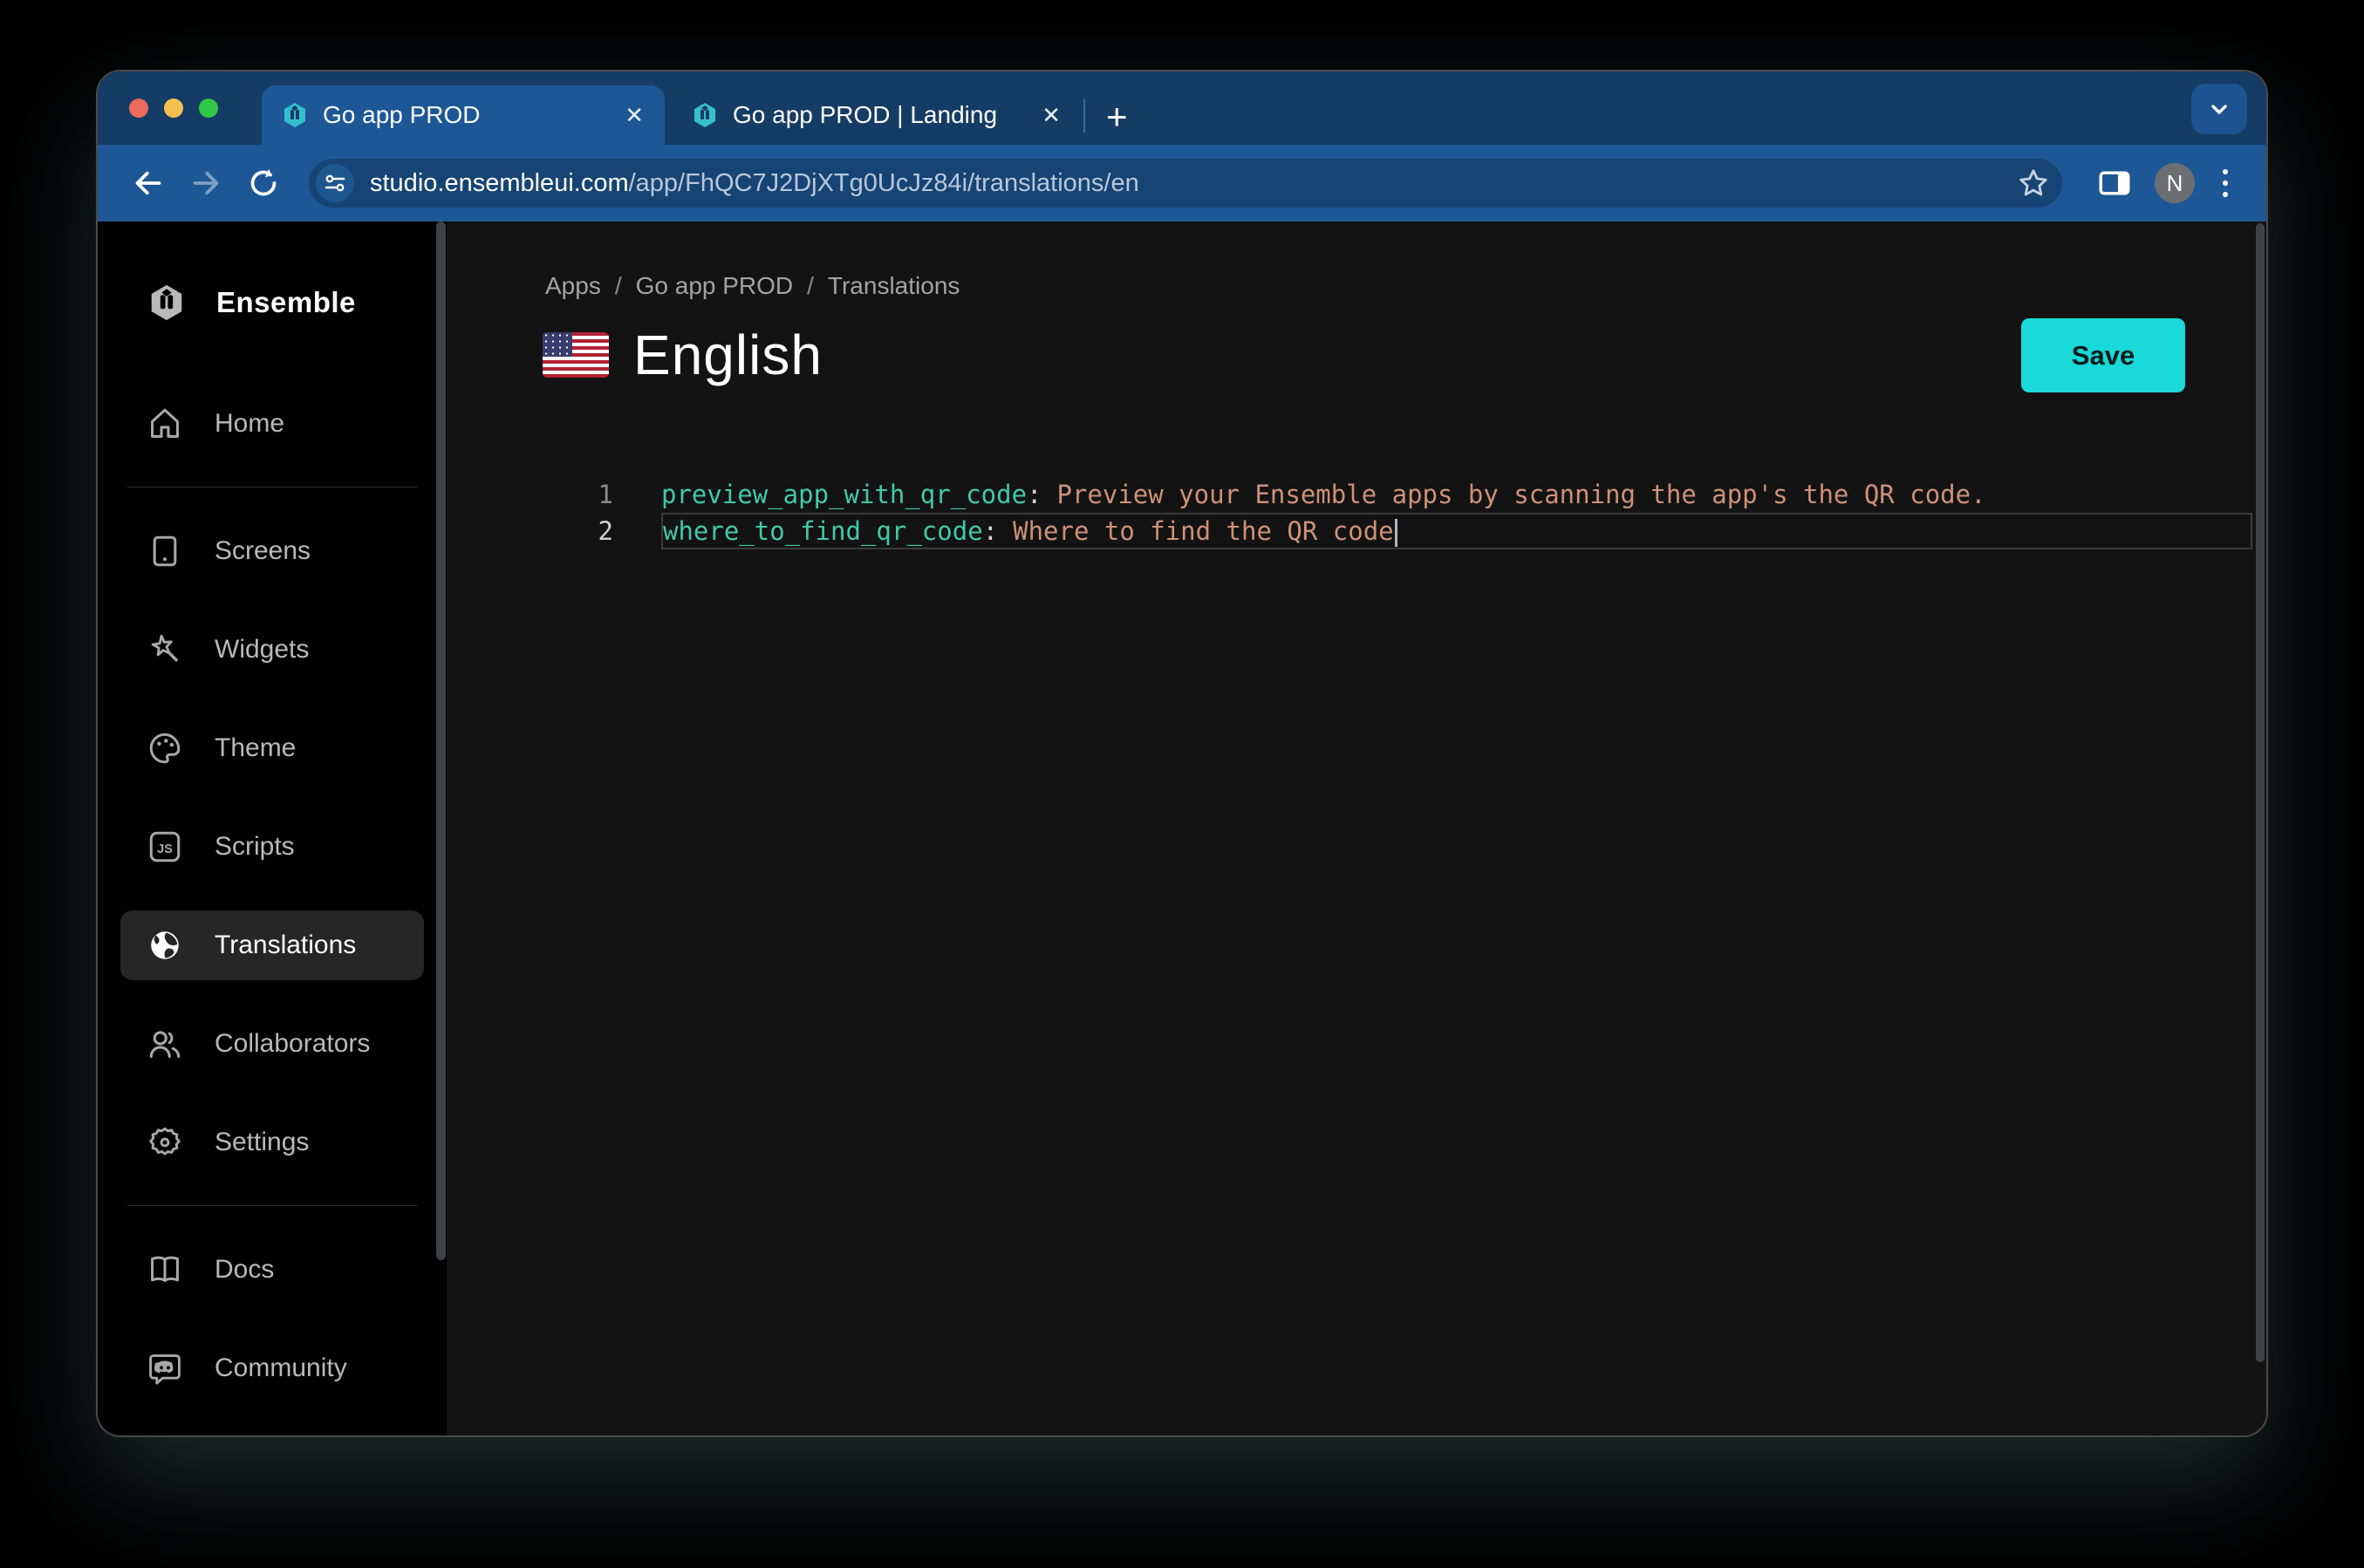  What do you see at coordinates (576, 355) in the screenshot?
I see `us-flag-icon` at bounding box center [576, 355].